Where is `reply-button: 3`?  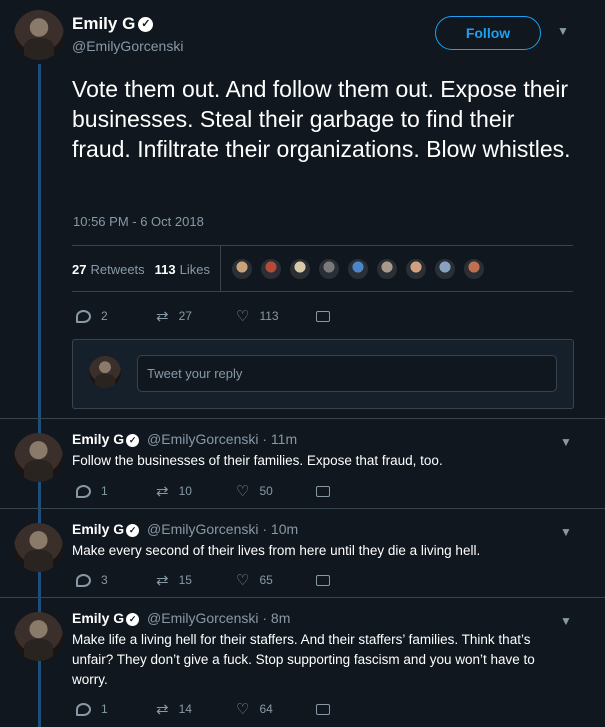 reply-button: 3 is located at coordinates (116, 580).